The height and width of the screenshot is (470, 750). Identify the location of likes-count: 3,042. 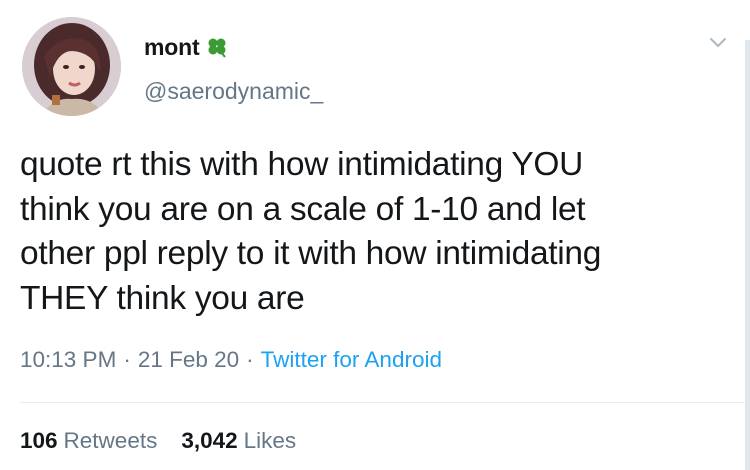
(209, 440).